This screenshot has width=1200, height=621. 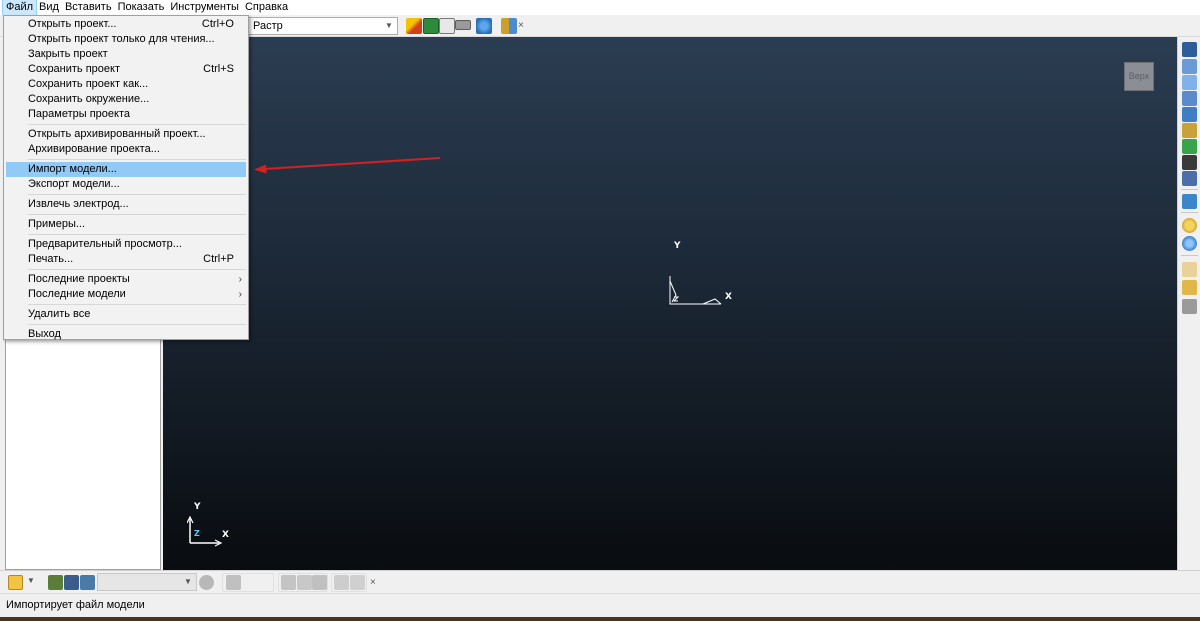 What do you see at coordinates (126, 54) in the screenshot?
I see `menu-item-close-project: Закрыть проект` at bounding box center [126, 54].